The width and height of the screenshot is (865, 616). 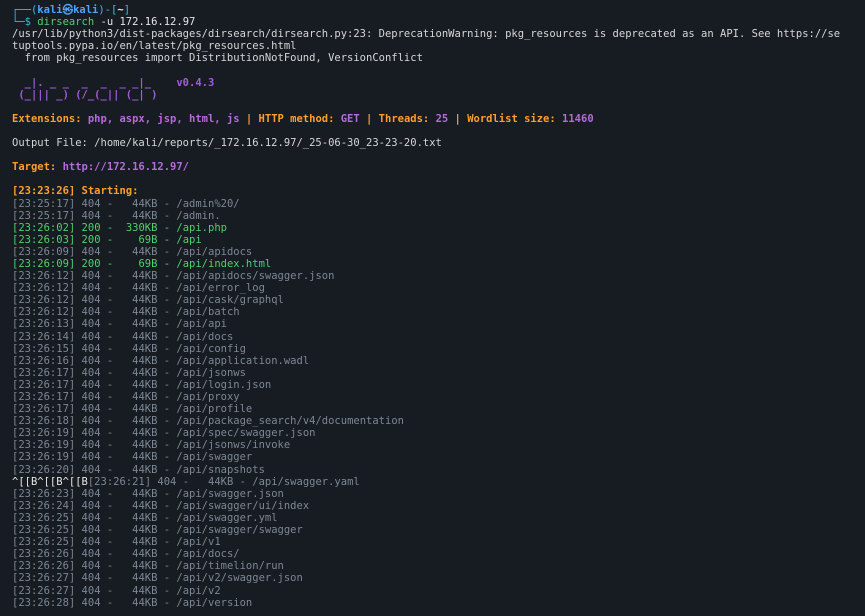 I want to click on result-path: /api/swagger.yaml, so click(x=306, y=481).